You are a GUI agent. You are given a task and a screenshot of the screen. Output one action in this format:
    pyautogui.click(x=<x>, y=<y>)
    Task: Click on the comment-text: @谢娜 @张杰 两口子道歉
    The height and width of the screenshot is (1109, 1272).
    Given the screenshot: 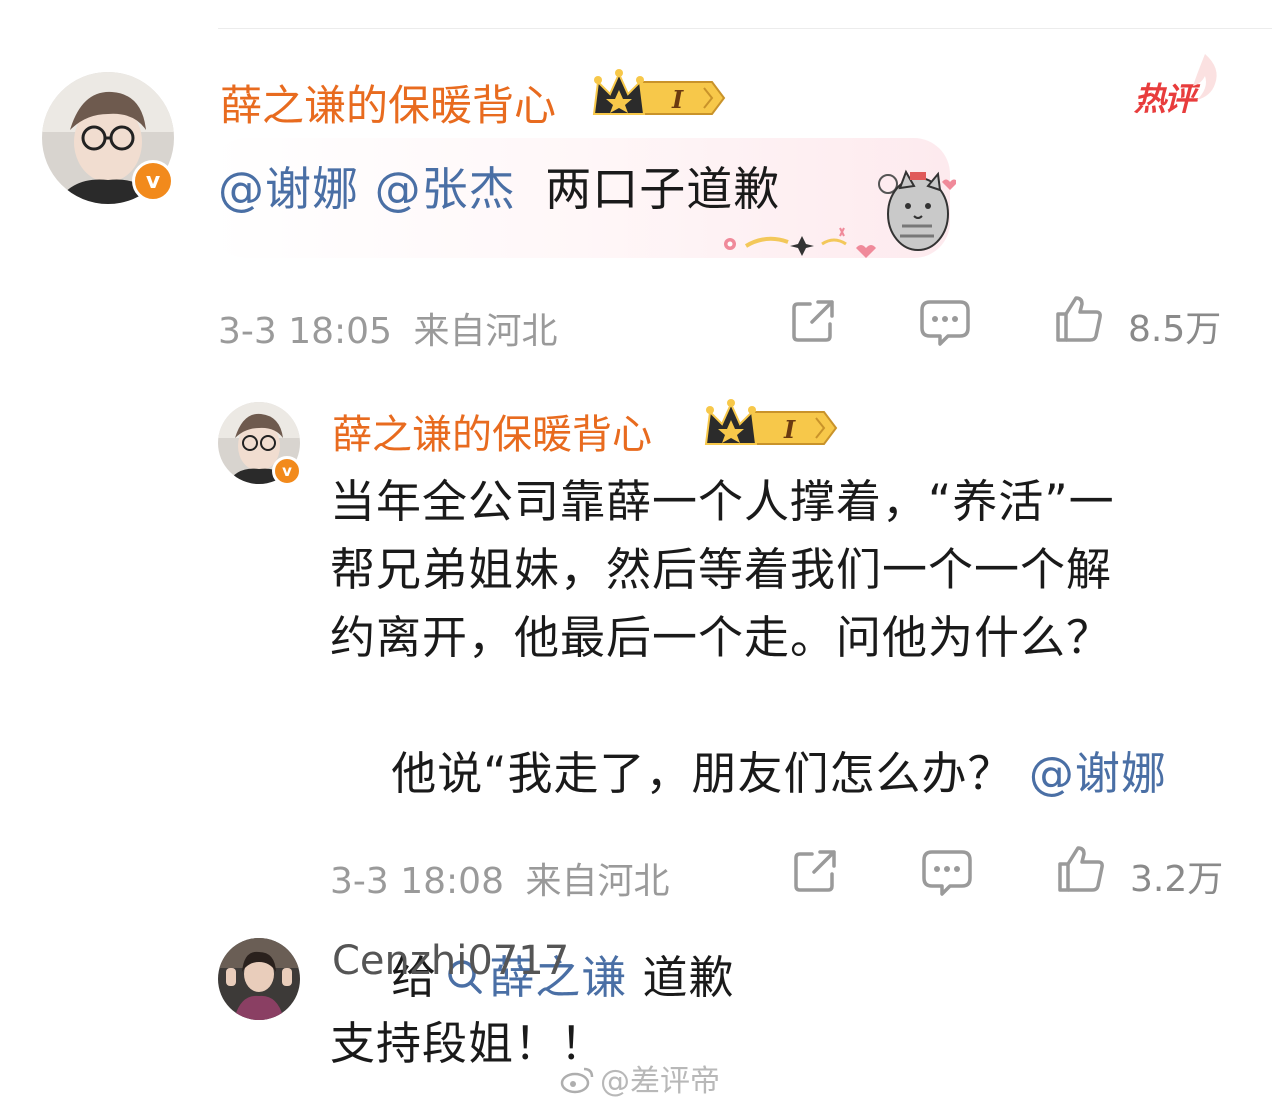 What is the action you would take?
    pyautogui.click(x=499, y=189)
    